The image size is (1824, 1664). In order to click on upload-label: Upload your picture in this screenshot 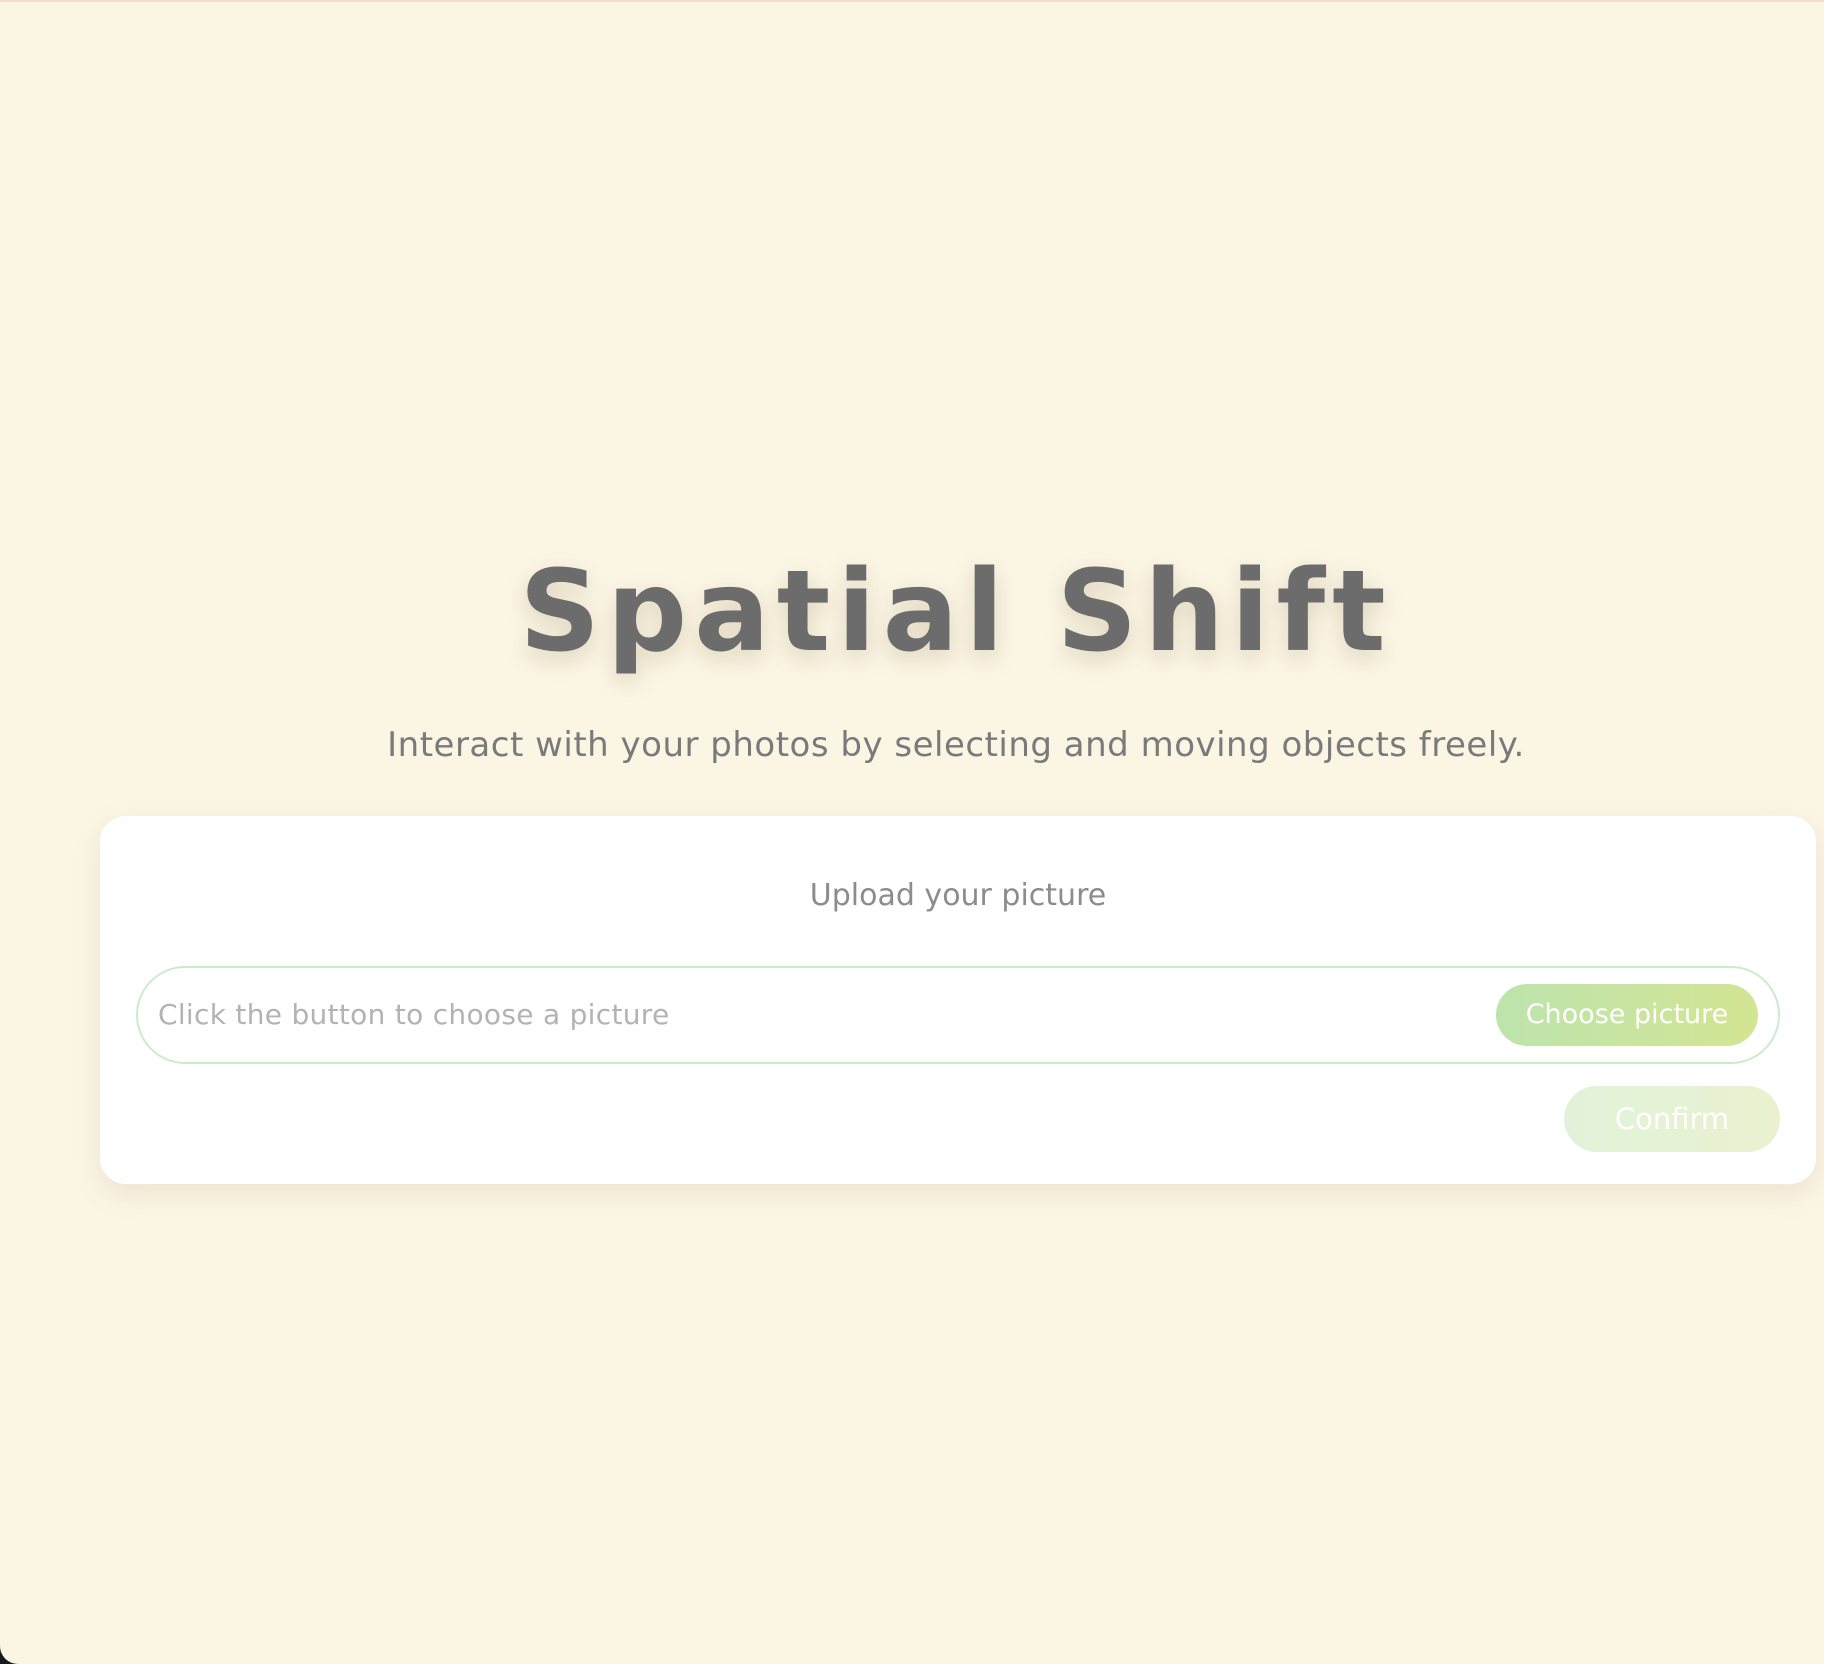, I will do `click(958, 895)`.